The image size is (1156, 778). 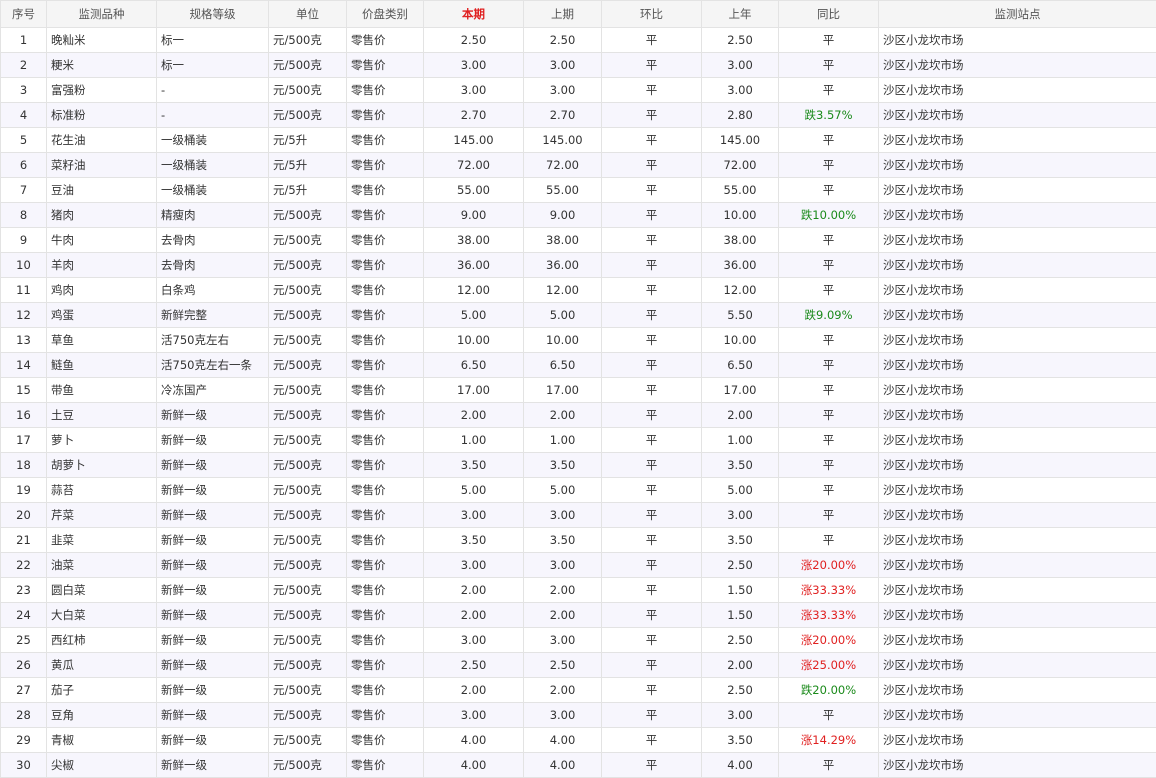 I want to click on row-item: 圆白菜, so click(x=102, y=590).